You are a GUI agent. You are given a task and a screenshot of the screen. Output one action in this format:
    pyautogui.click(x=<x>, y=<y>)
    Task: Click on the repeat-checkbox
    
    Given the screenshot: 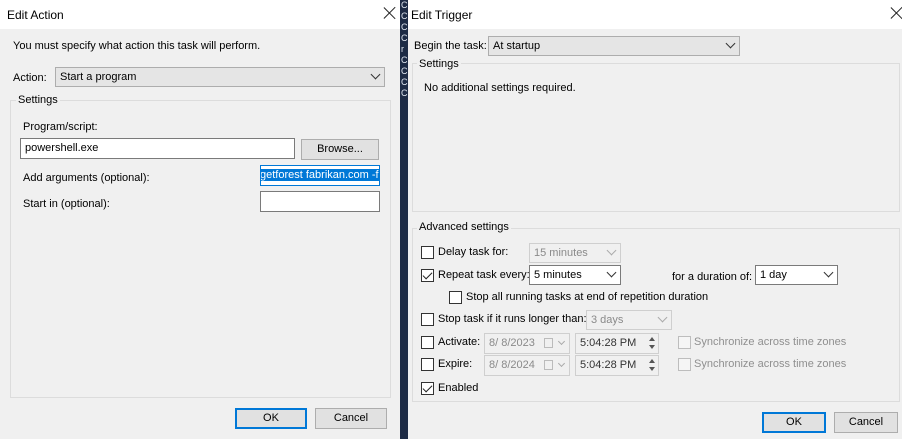 What is the action you would take?
    pyautogui.click(x=427, y=275)
    